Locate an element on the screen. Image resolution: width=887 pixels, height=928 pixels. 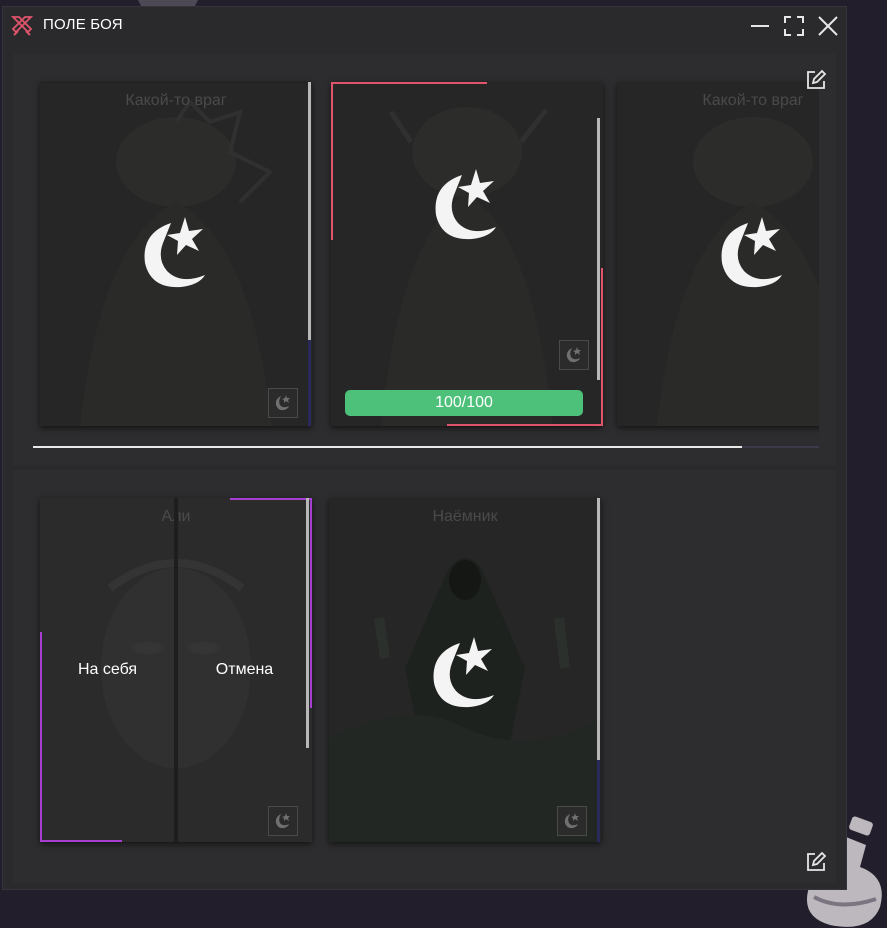
minimize-icon is located at coordinates (760, 26).